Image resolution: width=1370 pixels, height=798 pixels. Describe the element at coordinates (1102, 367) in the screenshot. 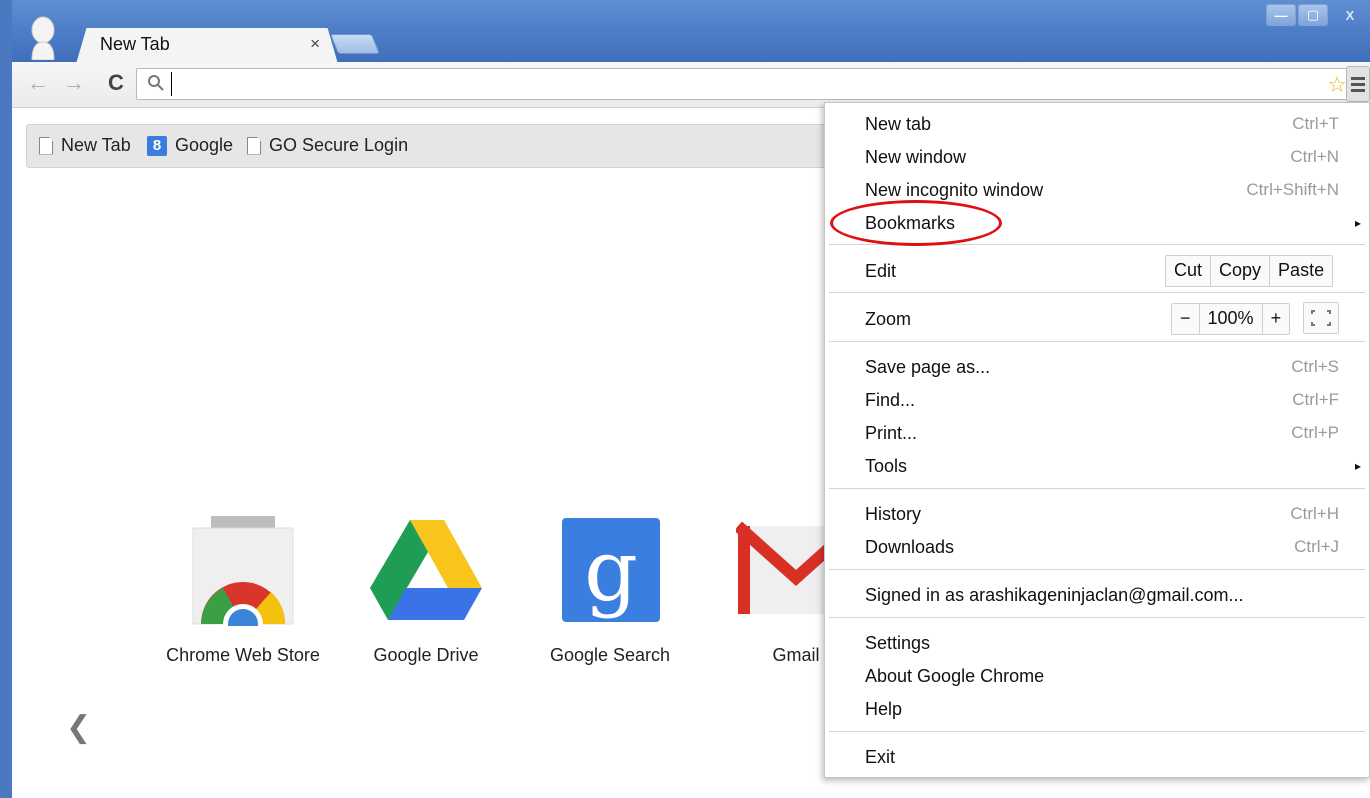

I see `menu-item-save-page: Save page as... Ctrl+S` at that location.